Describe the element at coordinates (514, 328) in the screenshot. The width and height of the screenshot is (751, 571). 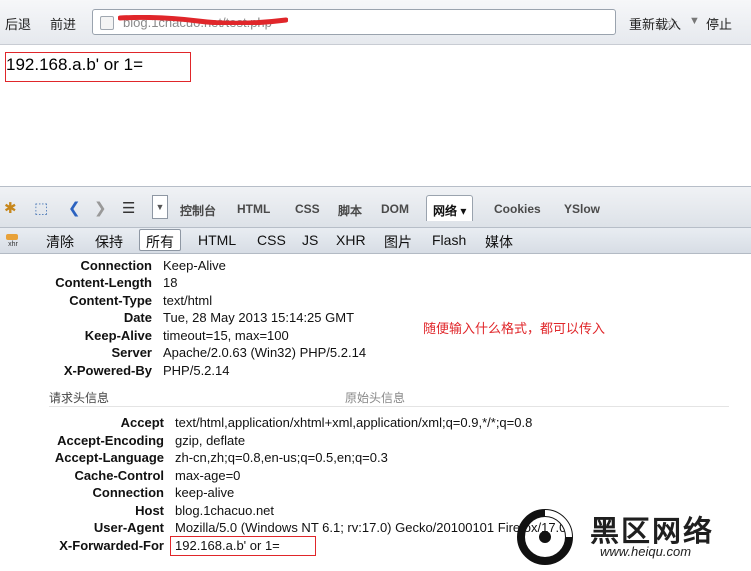
I see `annotation-note: 随便输入什么格式，都可以传入` at that location.